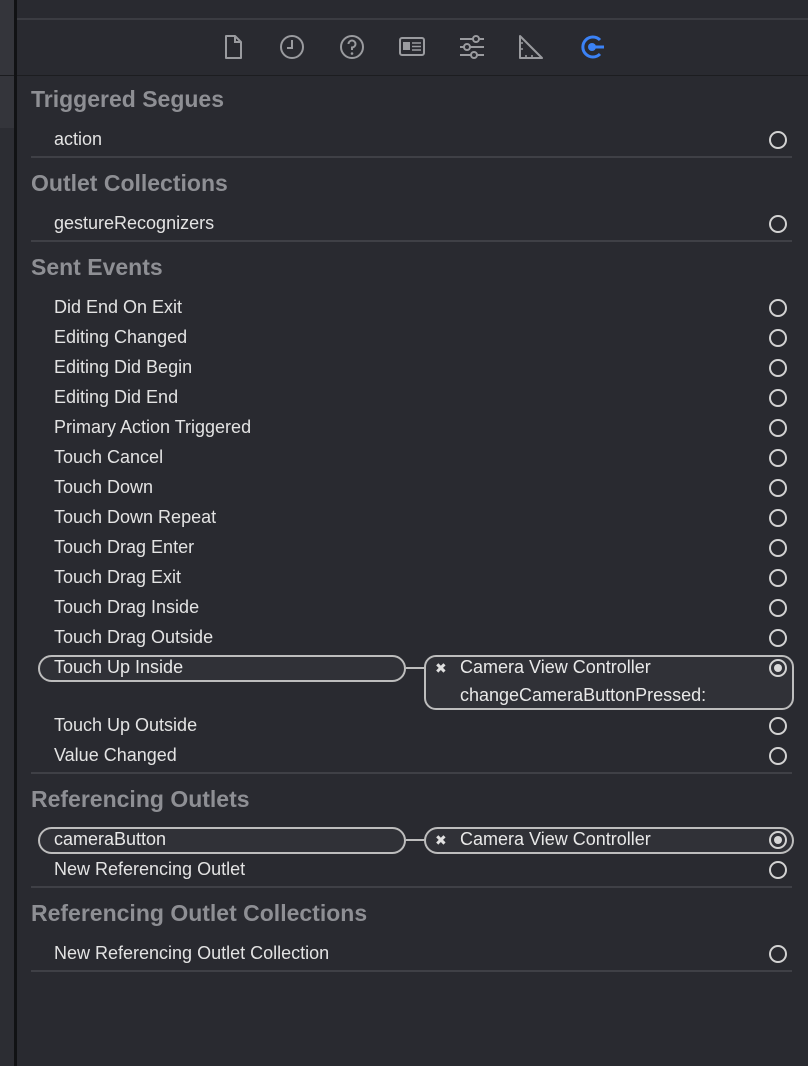 The height and width of the screenshot is (1066, 808). Describe the element at coordinates (7, 64) in the screenshot. I see `editor-gutter-header` at that location.